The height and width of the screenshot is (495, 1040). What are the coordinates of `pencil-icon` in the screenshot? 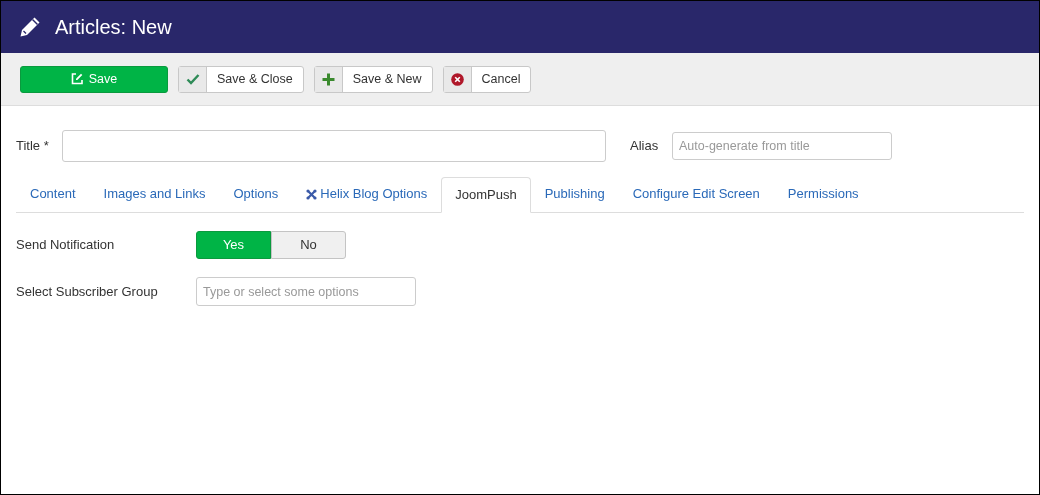 It's located at (30, 27).